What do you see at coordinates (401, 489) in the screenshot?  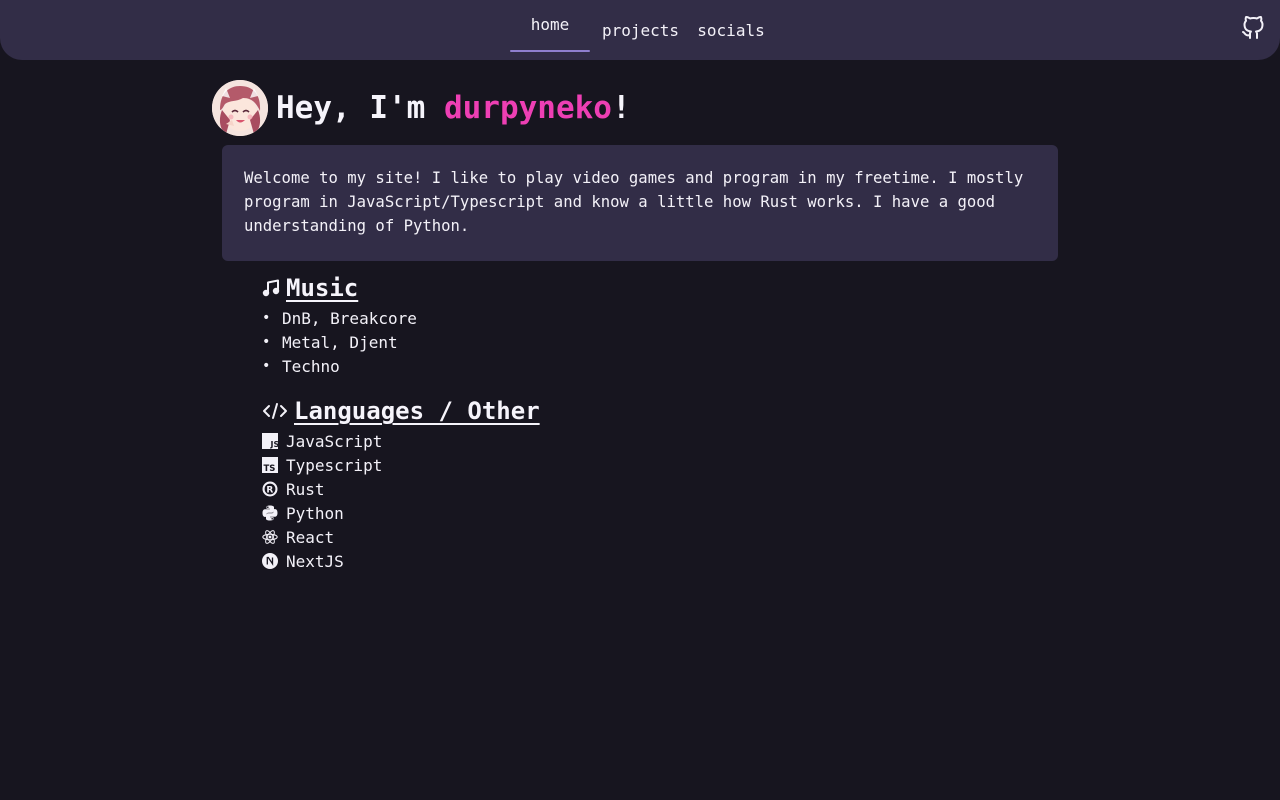 I see `language-item: R Rust` at bounding box center [401, 489].